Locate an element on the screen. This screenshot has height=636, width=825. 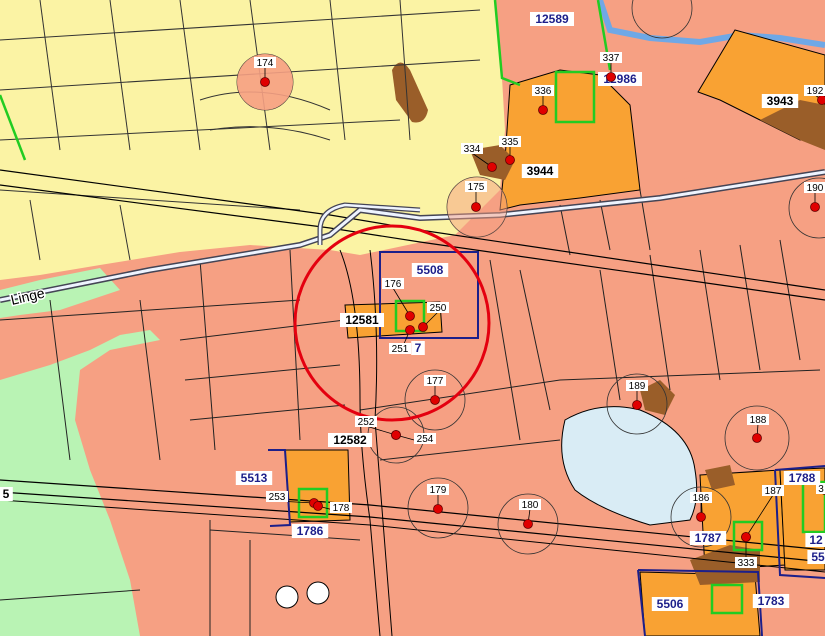
point-label: 335 is located at coordinates (510, 142).